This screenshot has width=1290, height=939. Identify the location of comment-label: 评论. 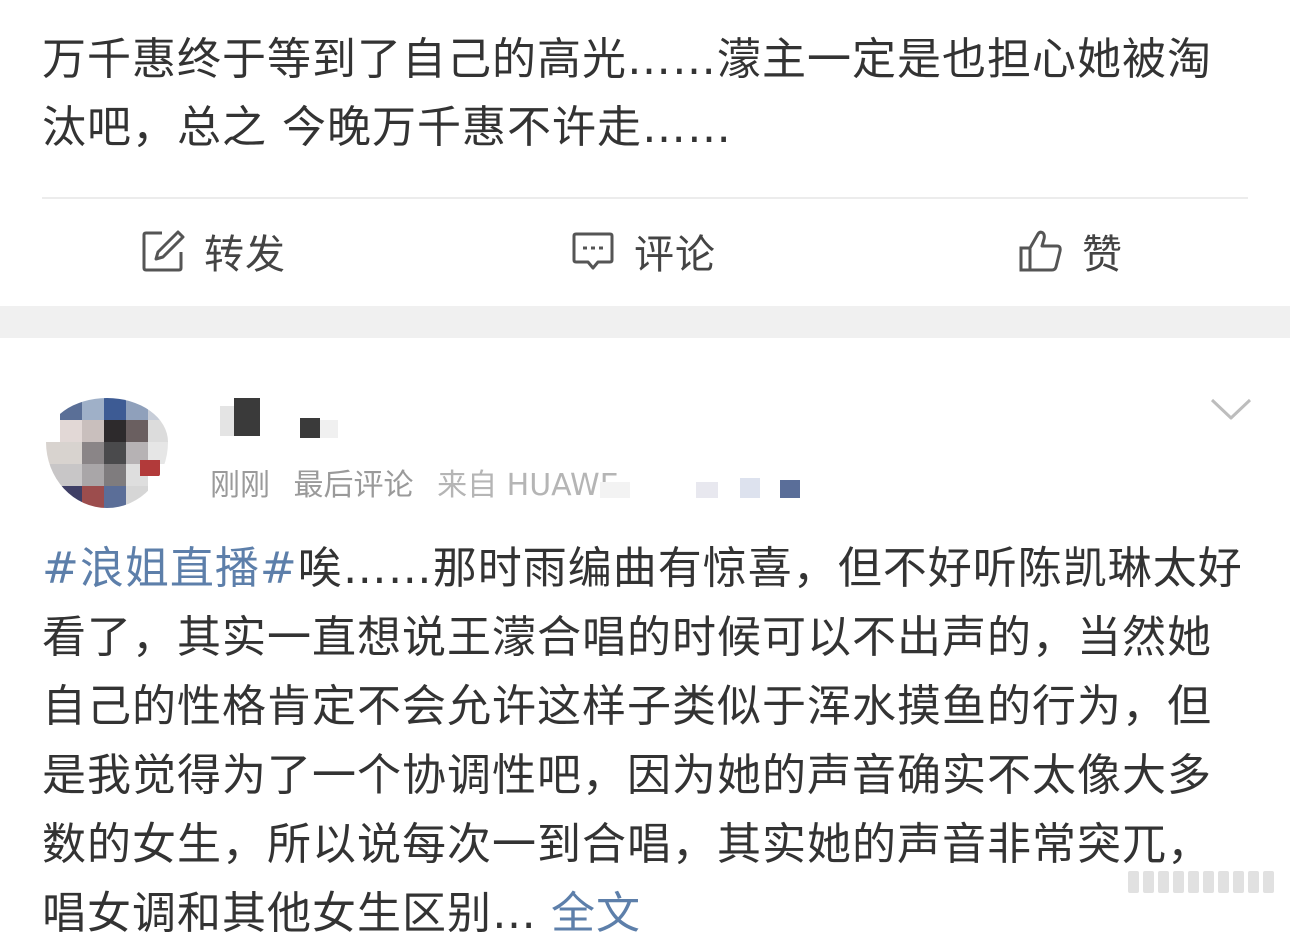
(675, 255).